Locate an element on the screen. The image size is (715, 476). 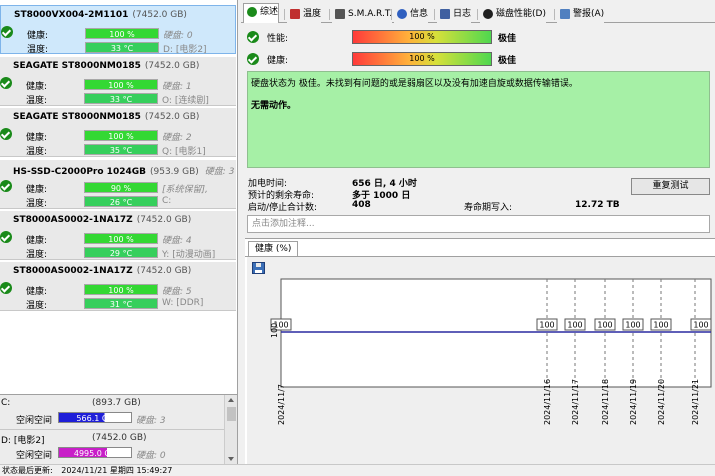
volume-item: C: (893.7 GB) 空闲空间 566.1 GB 硬盘: 3 is located at coordinates (112, 412).